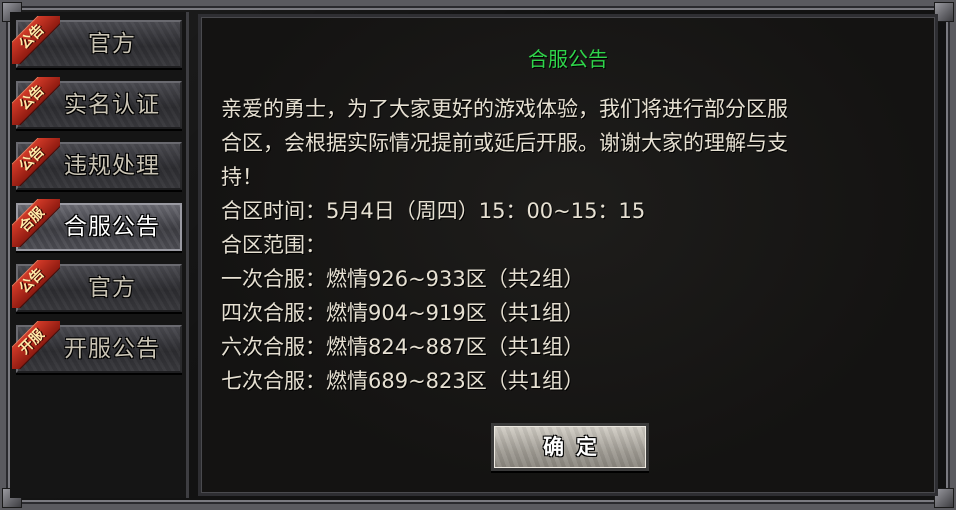 The width and height of the screenshot is (956, 510). What do you see at coordinates (112, 227) in the screenshot?
I see `tab-label: 合服公告` at bounding box center [112, 227].